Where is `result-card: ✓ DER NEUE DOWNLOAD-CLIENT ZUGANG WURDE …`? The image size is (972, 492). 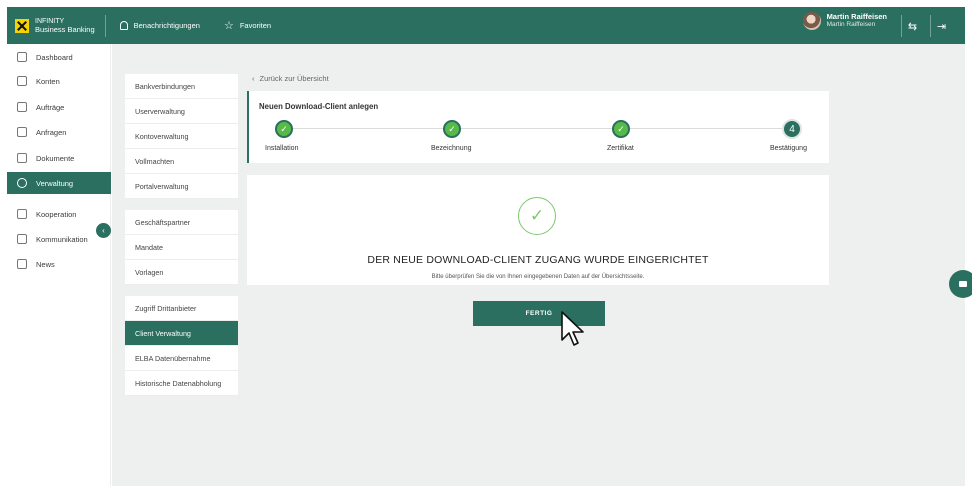 result-card: ✓ DER NEUE DOWNLOAD-CLIENT ZUGANG WURDE … is located at coordinates (538, 230).